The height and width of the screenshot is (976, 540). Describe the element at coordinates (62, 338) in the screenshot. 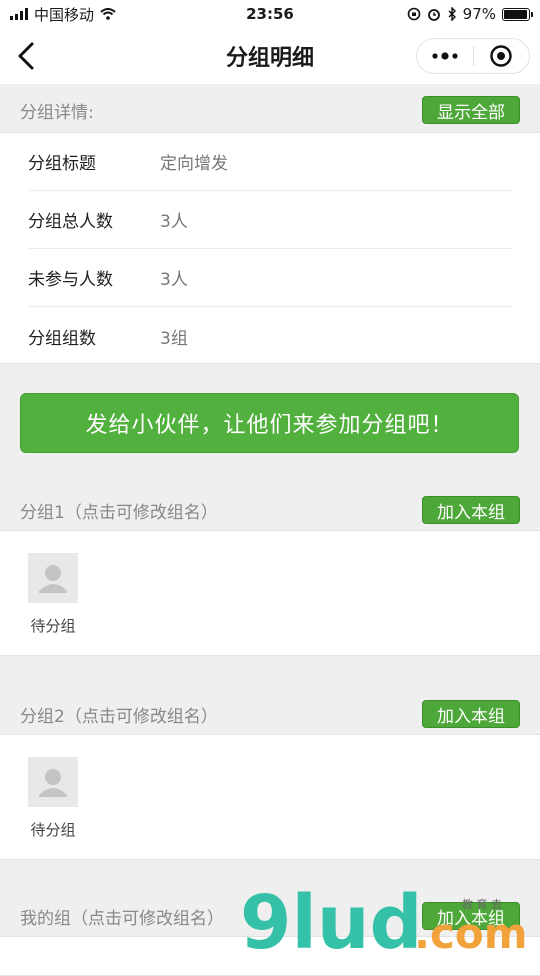

I see `detail-label: 分组组数` at that location.